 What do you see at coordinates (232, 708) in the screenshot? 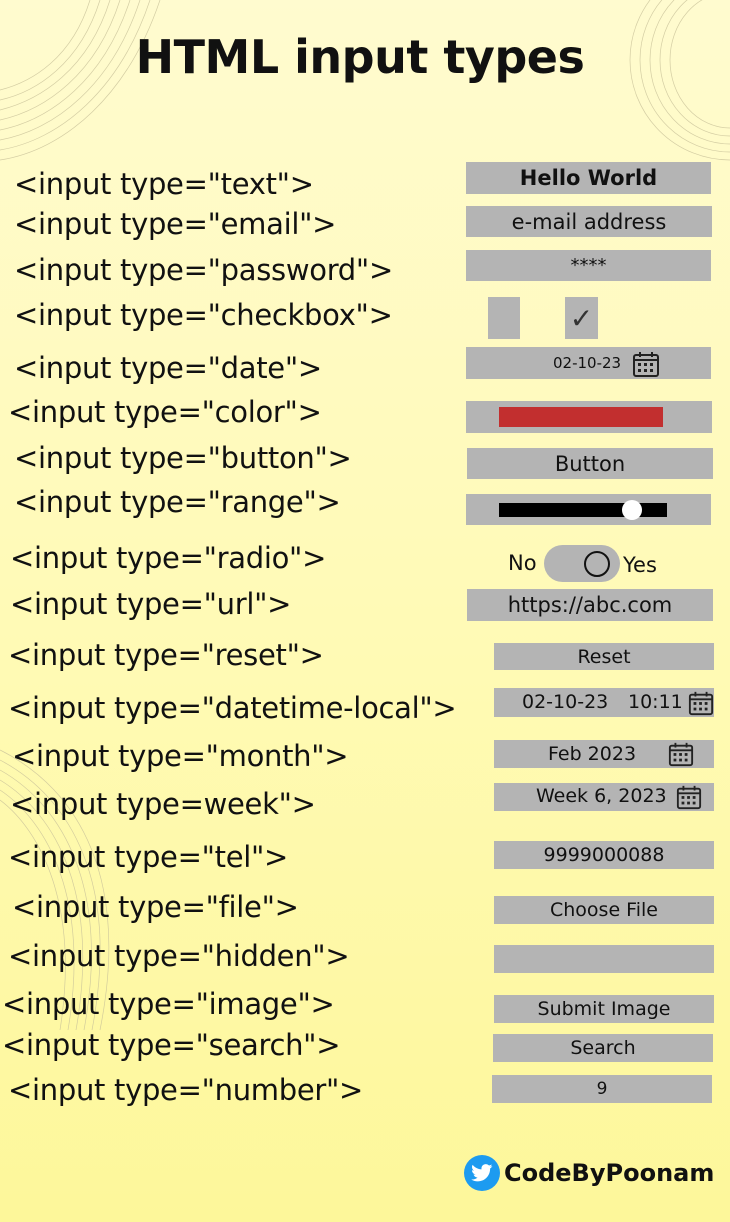
I see `code-datetime-local: <input type="datetime-local">` at bounding box center [232, 708].